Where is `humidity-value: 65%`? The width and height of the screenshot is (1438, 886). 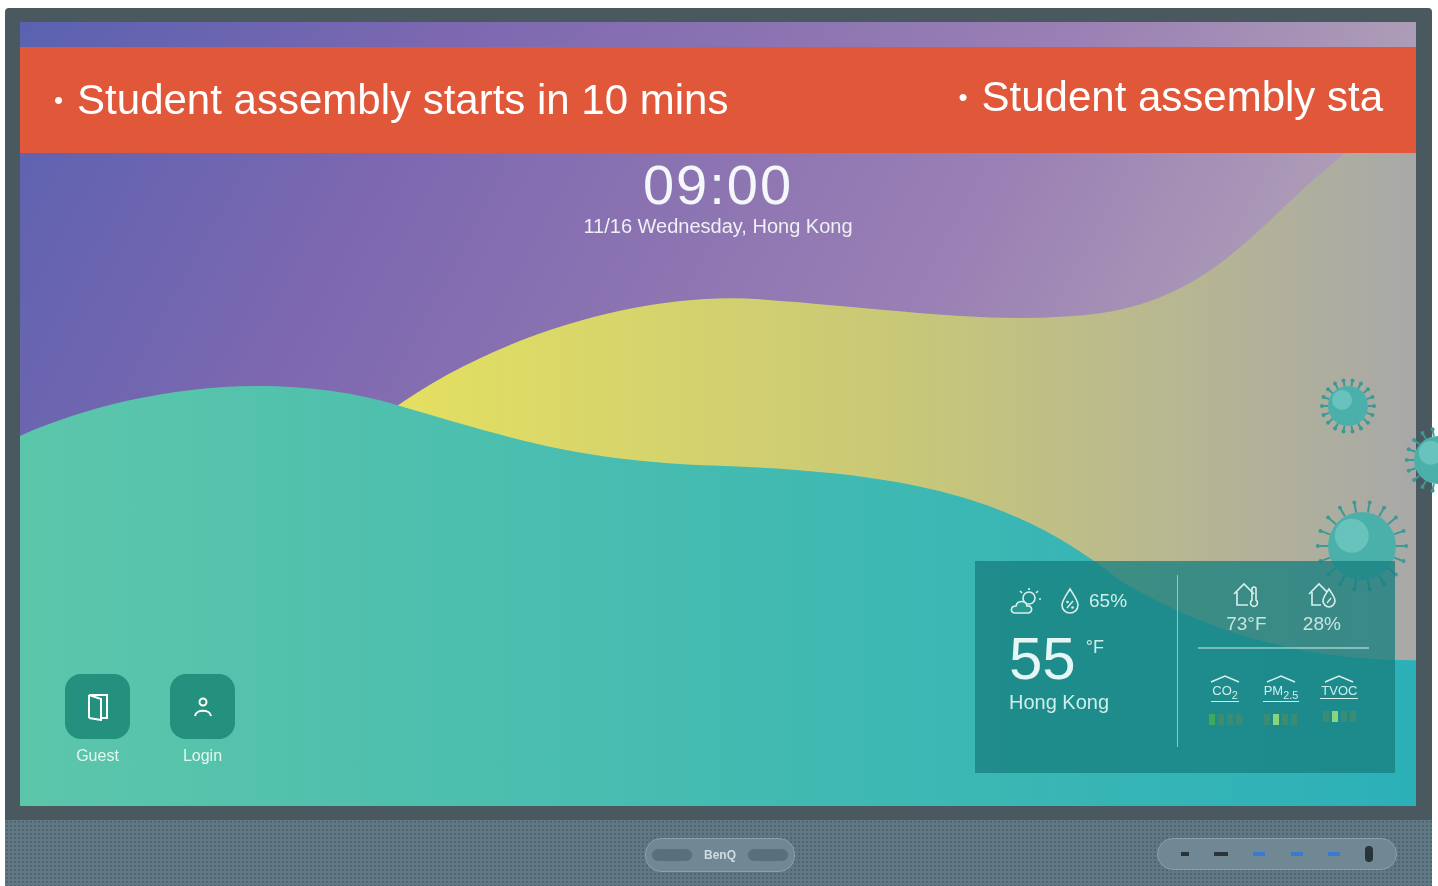 humidity-value: 65% is located at coordinates (1108, 601).